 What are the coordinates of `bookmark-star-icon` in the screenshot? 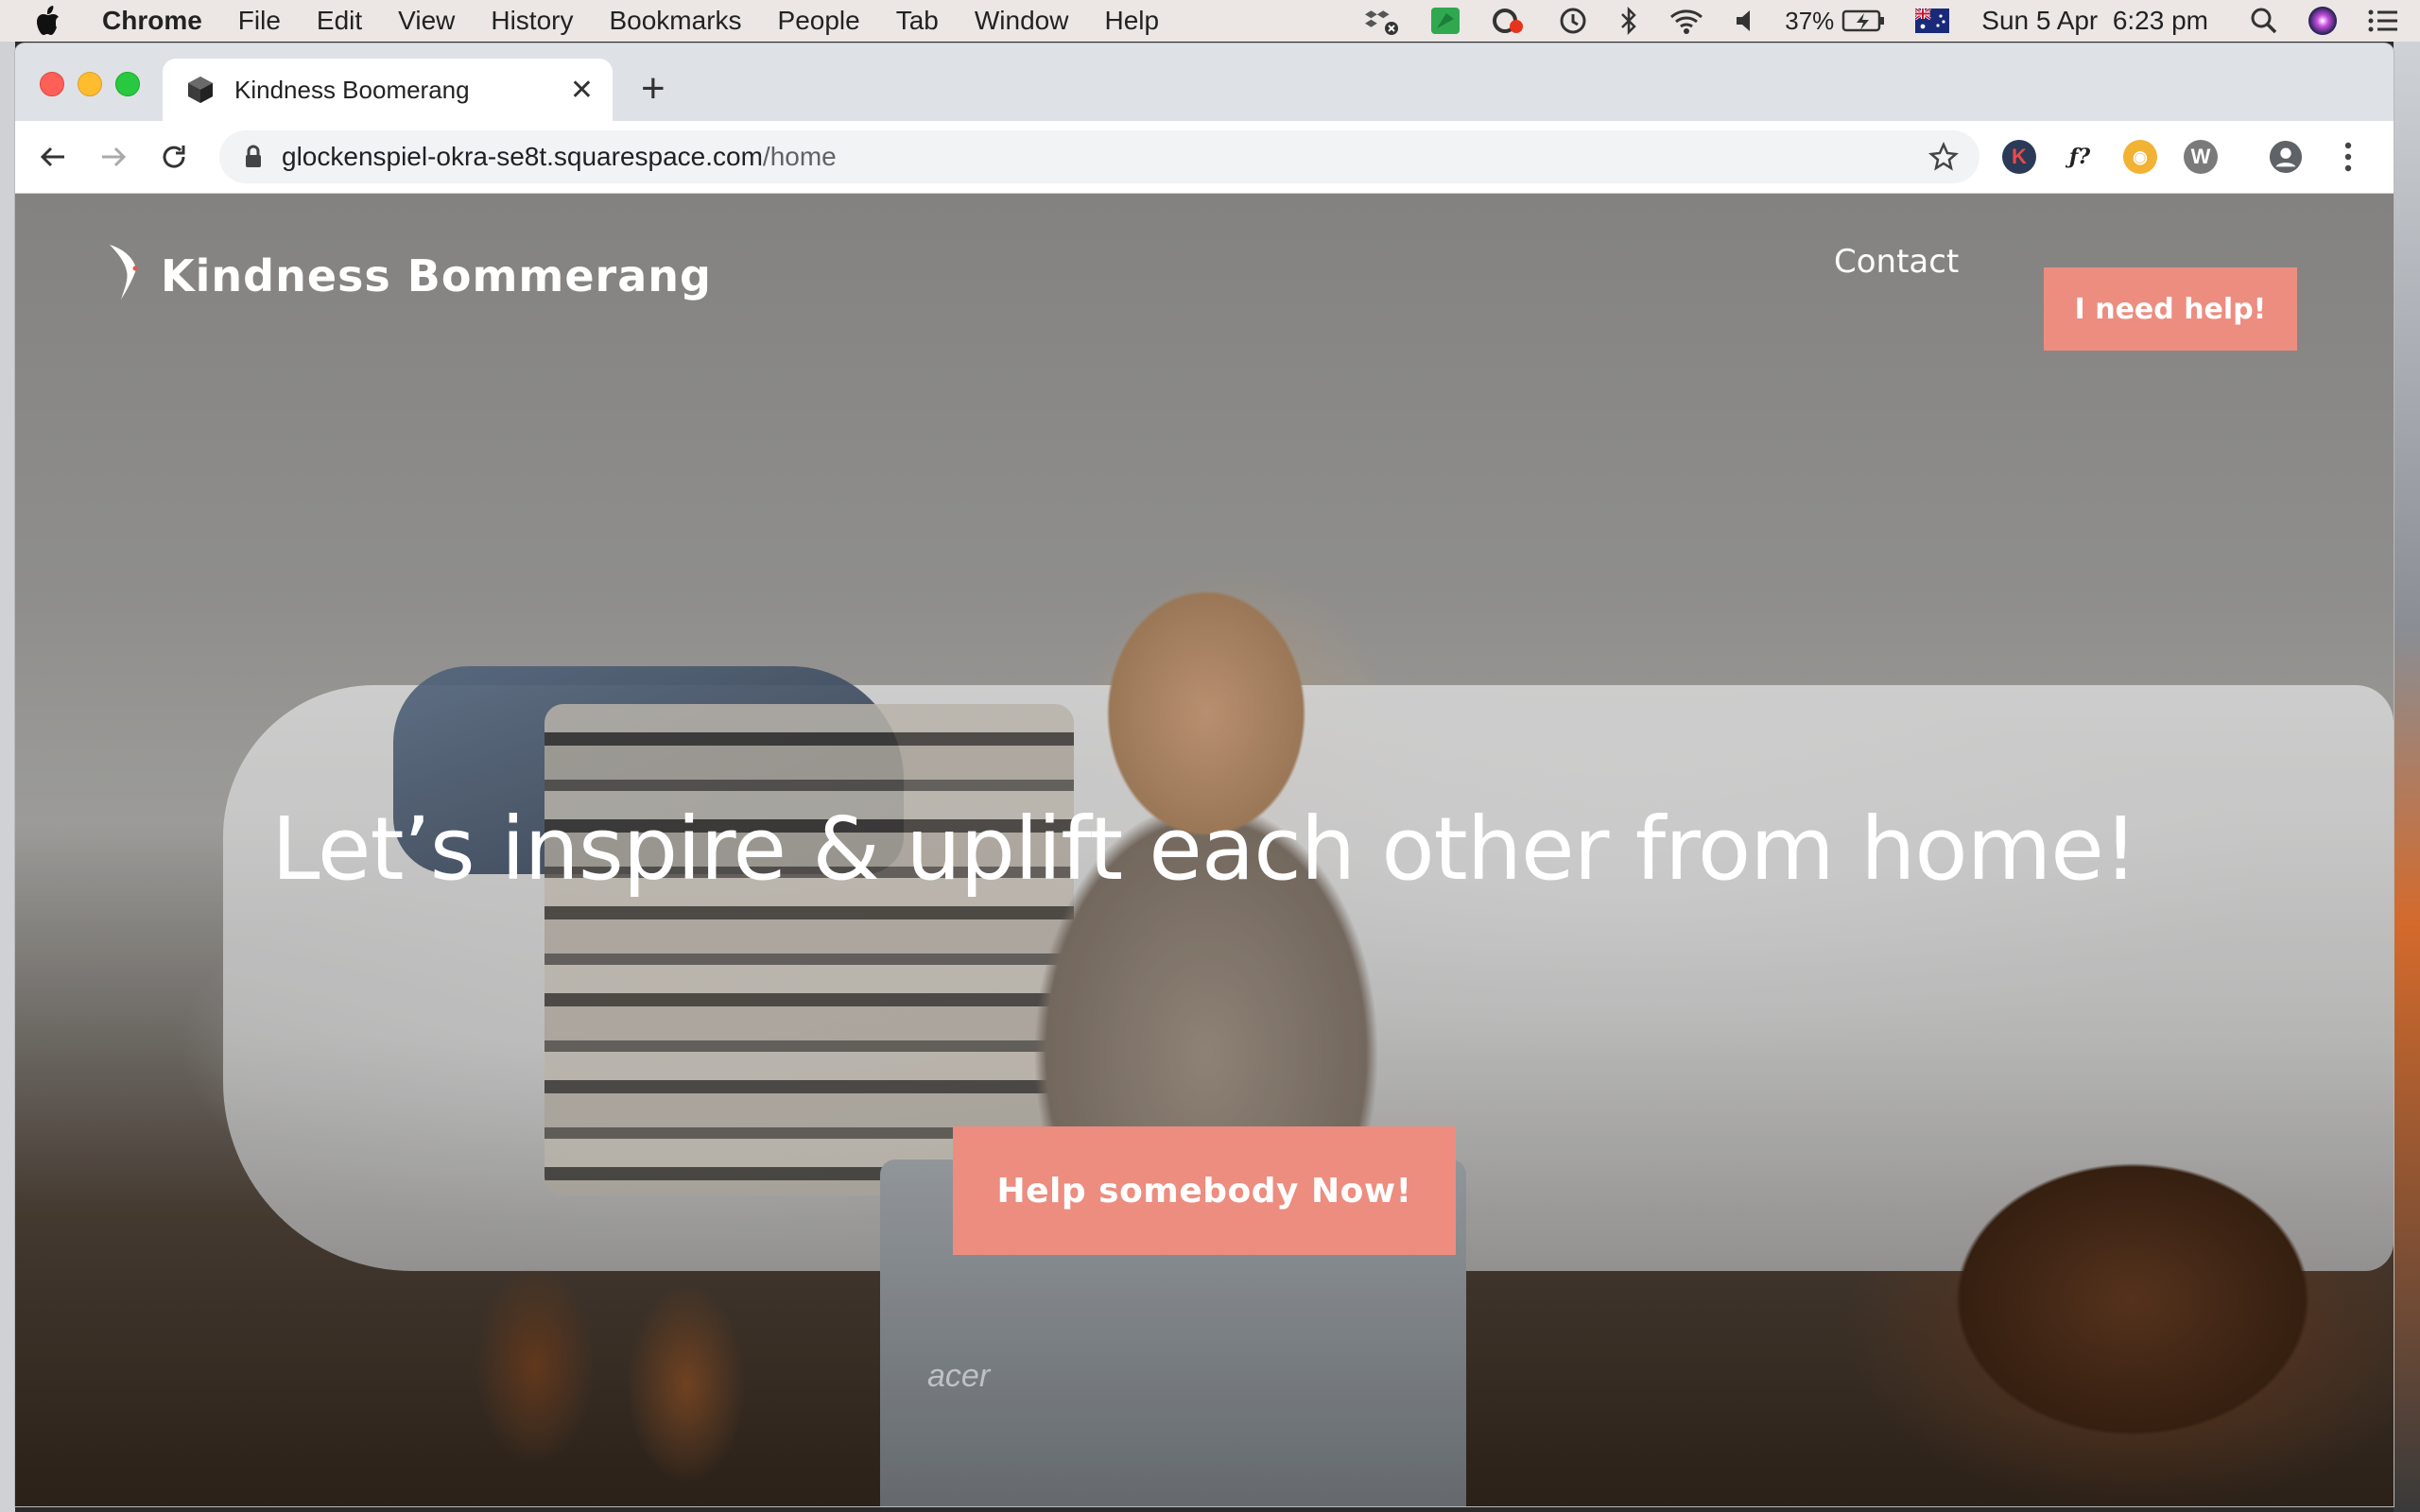 It's located at (1943, 159).